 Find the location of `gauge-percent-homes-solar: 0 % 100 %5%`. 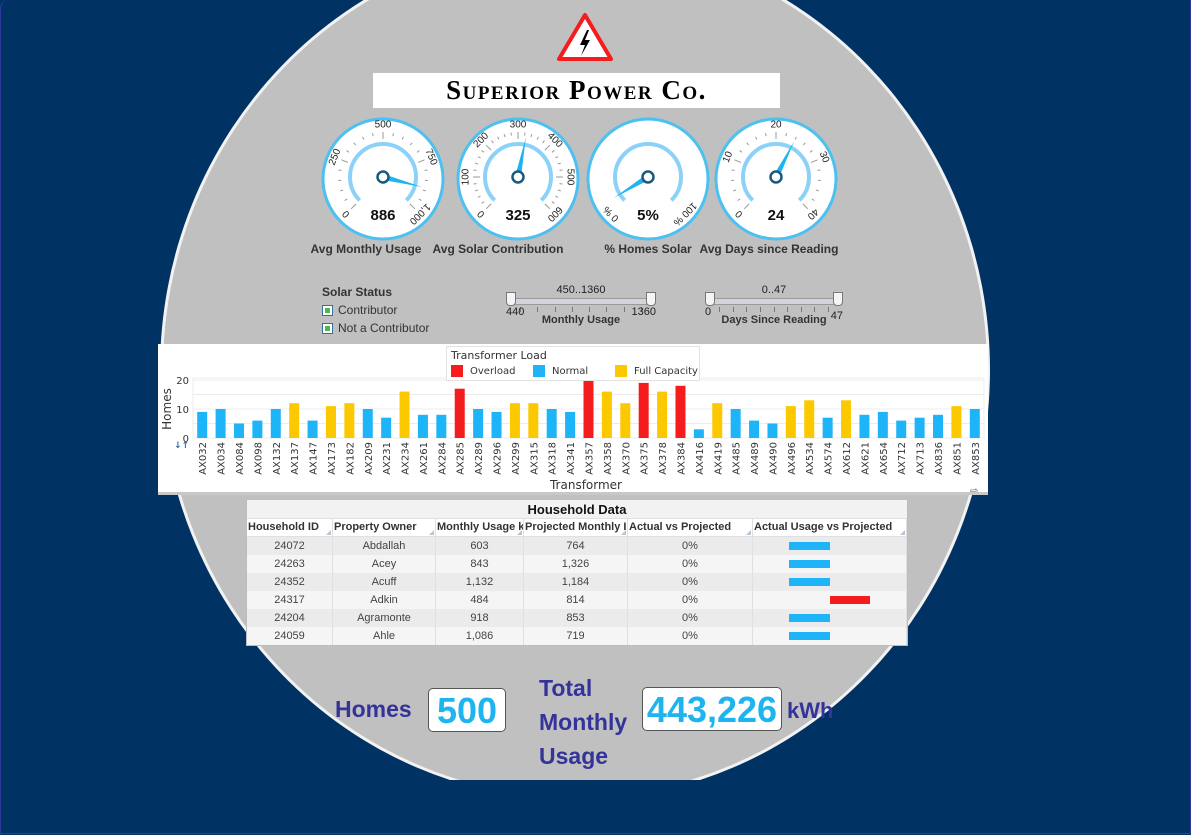

gauge-percent-homes-solar: 0 % 100 %5% is located at coordinates (648, 179).